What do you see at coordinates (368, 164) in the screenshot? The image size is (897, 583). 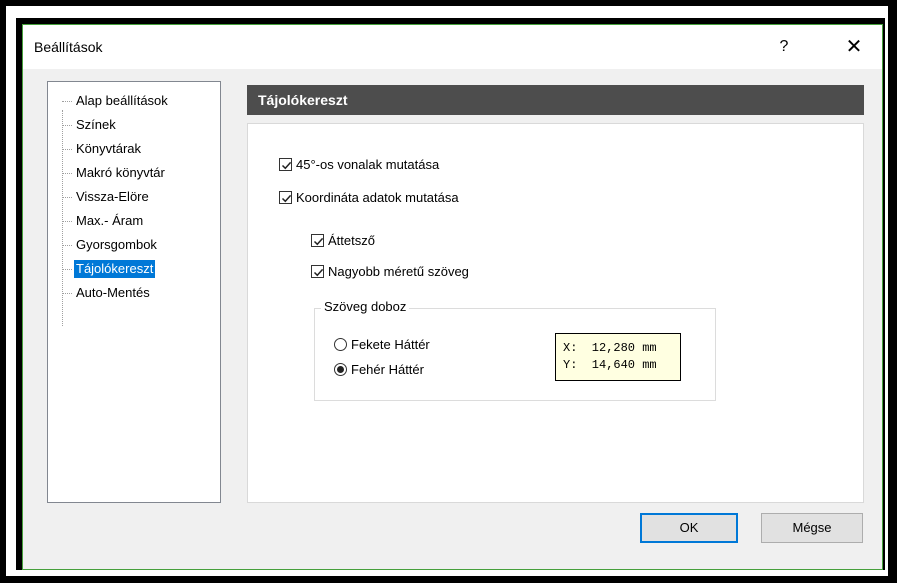 I see `checkbox-label: 45°-os vonalak mutatása` at bounding box center [368, 164].